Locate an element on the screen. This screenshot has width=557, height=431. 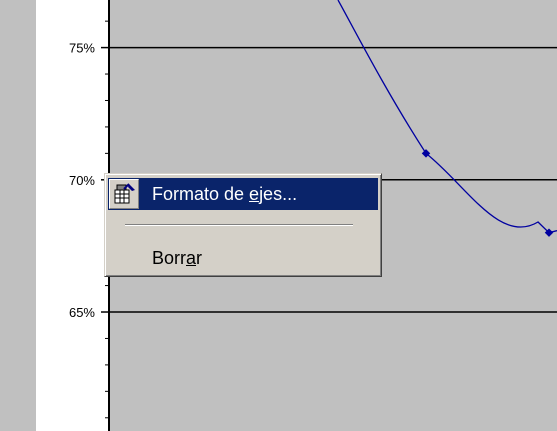
y-tick-label: 70% is located at coordinates (82, 180).